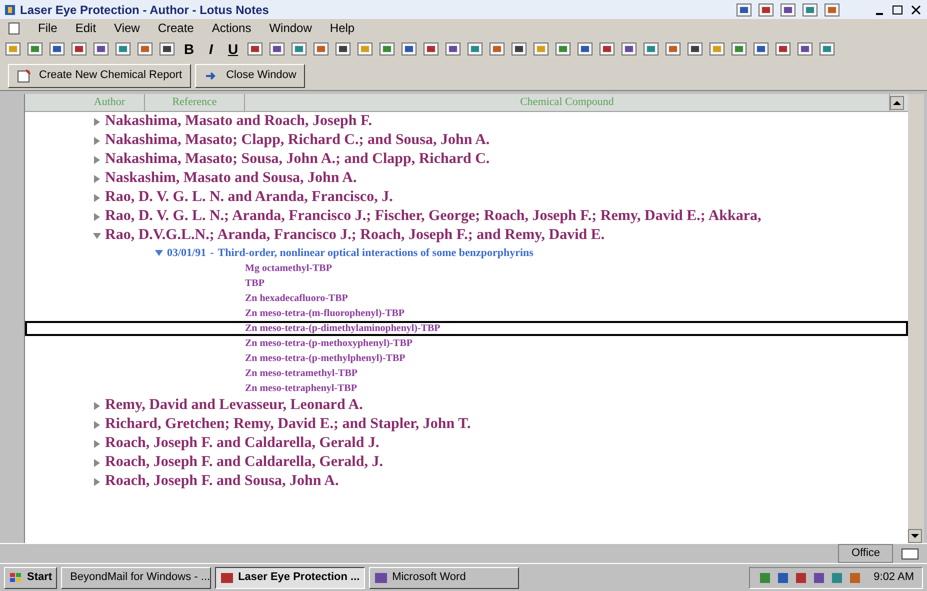 This screenshot has width=927, height=591. I want to click on clock: 9:02 AM, so click(894, 578).